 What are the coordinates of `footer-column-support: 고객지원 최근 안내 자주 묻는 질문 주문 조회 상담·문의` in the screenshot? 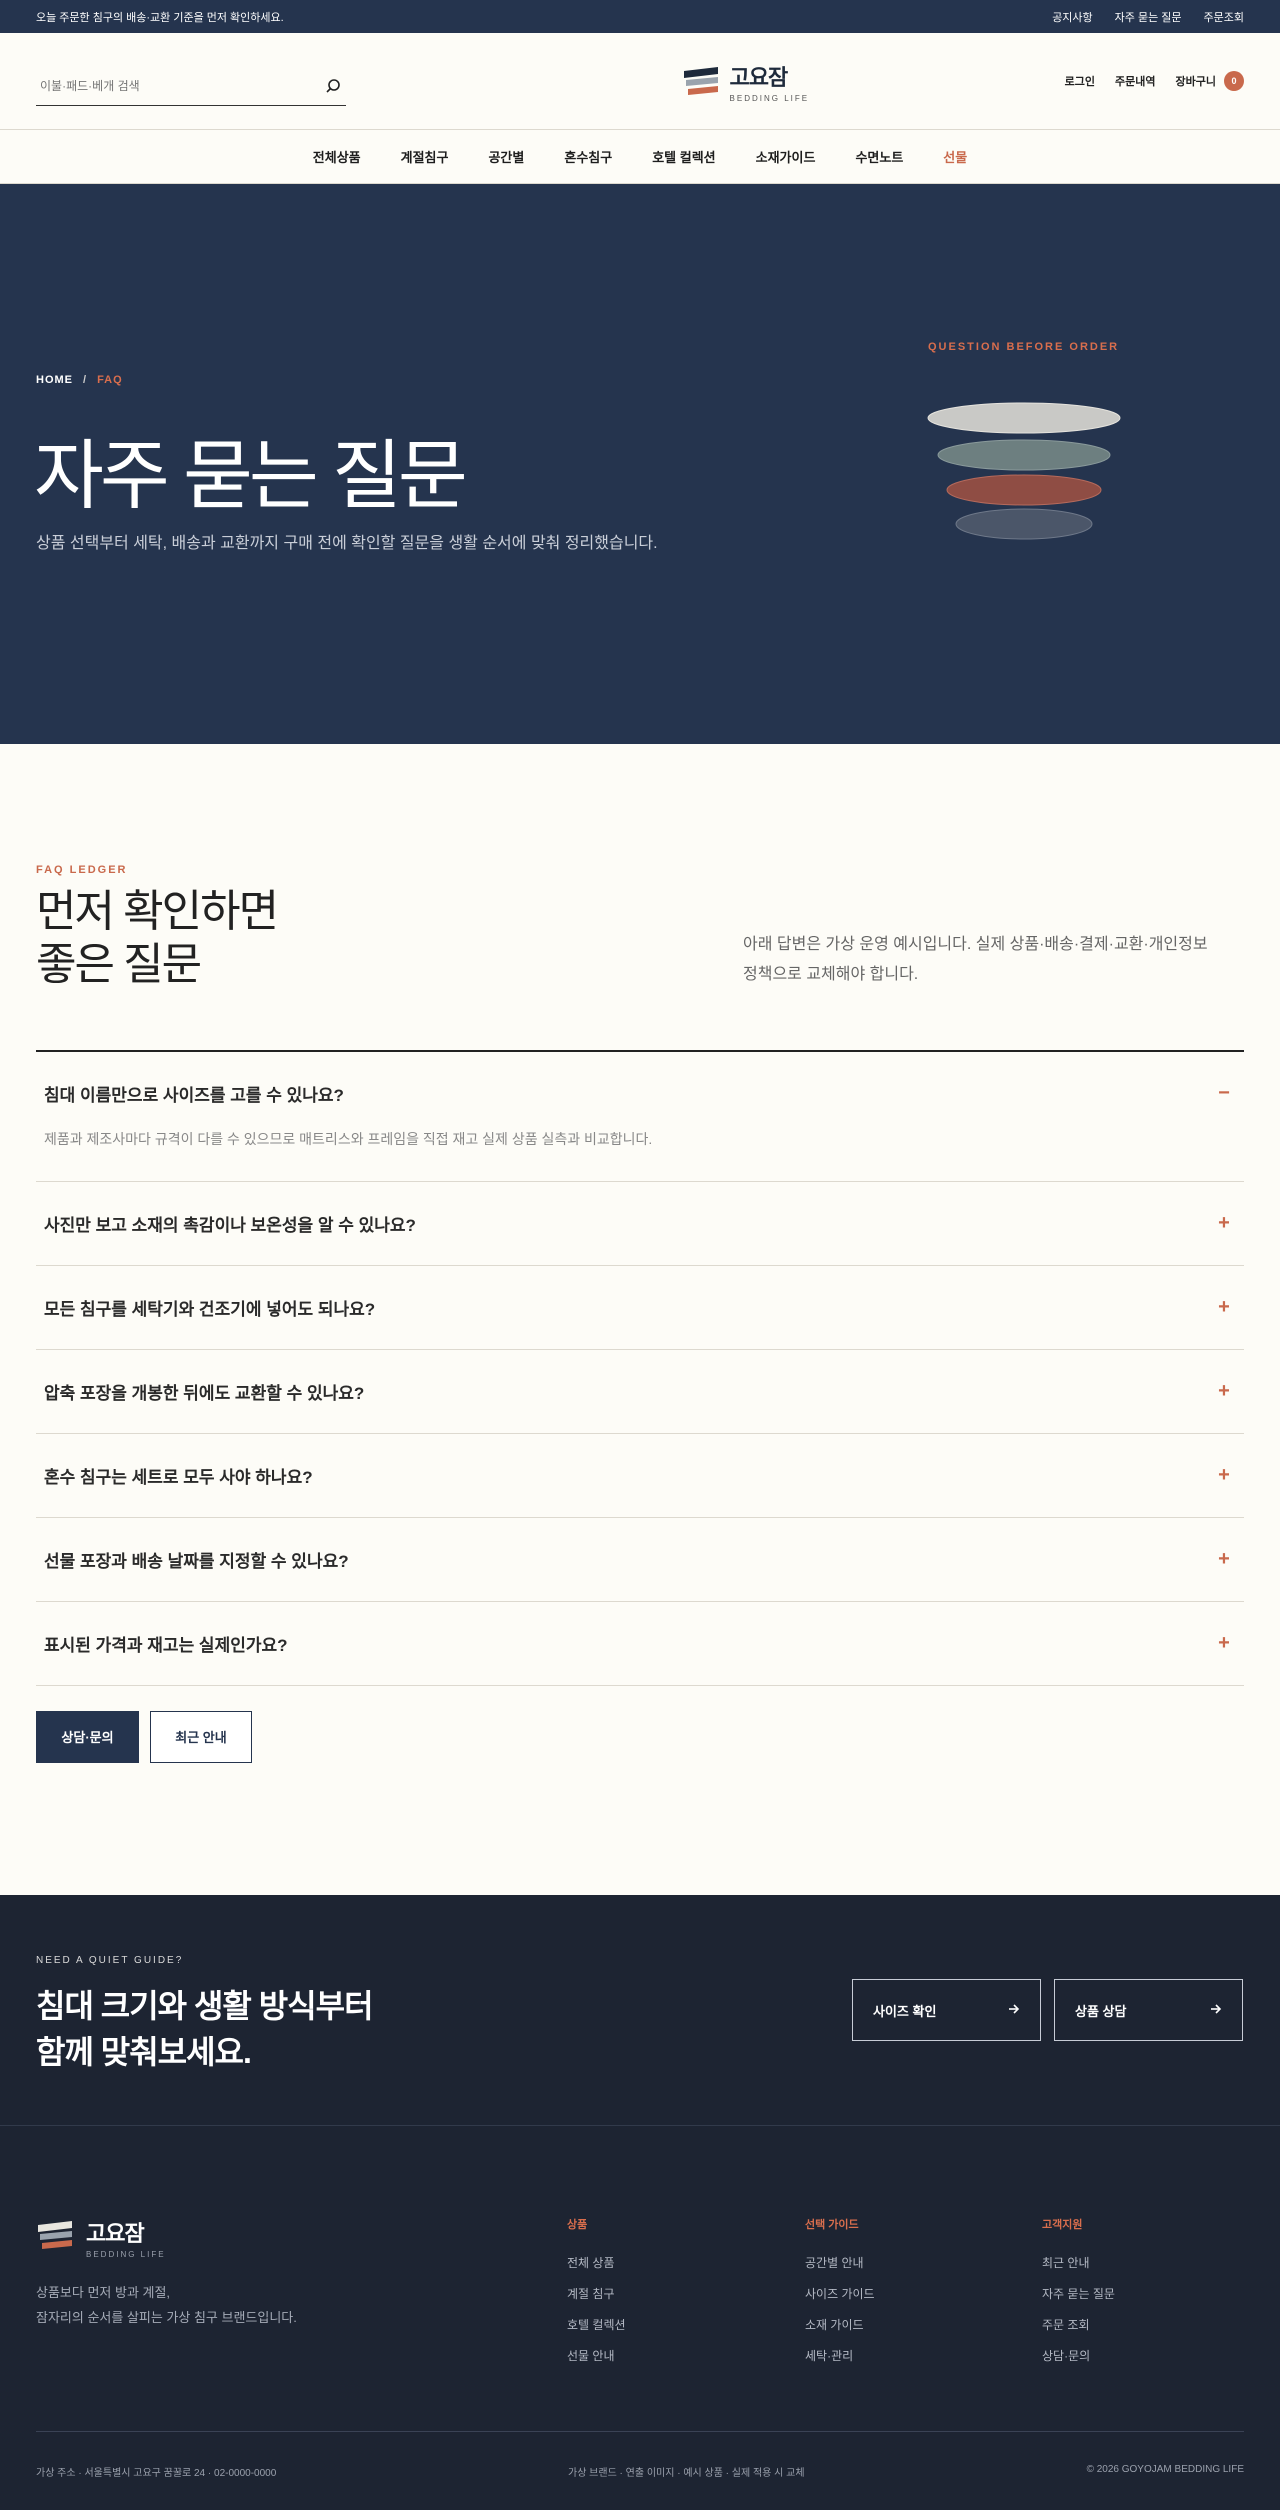 It's located at (1078, 2297).